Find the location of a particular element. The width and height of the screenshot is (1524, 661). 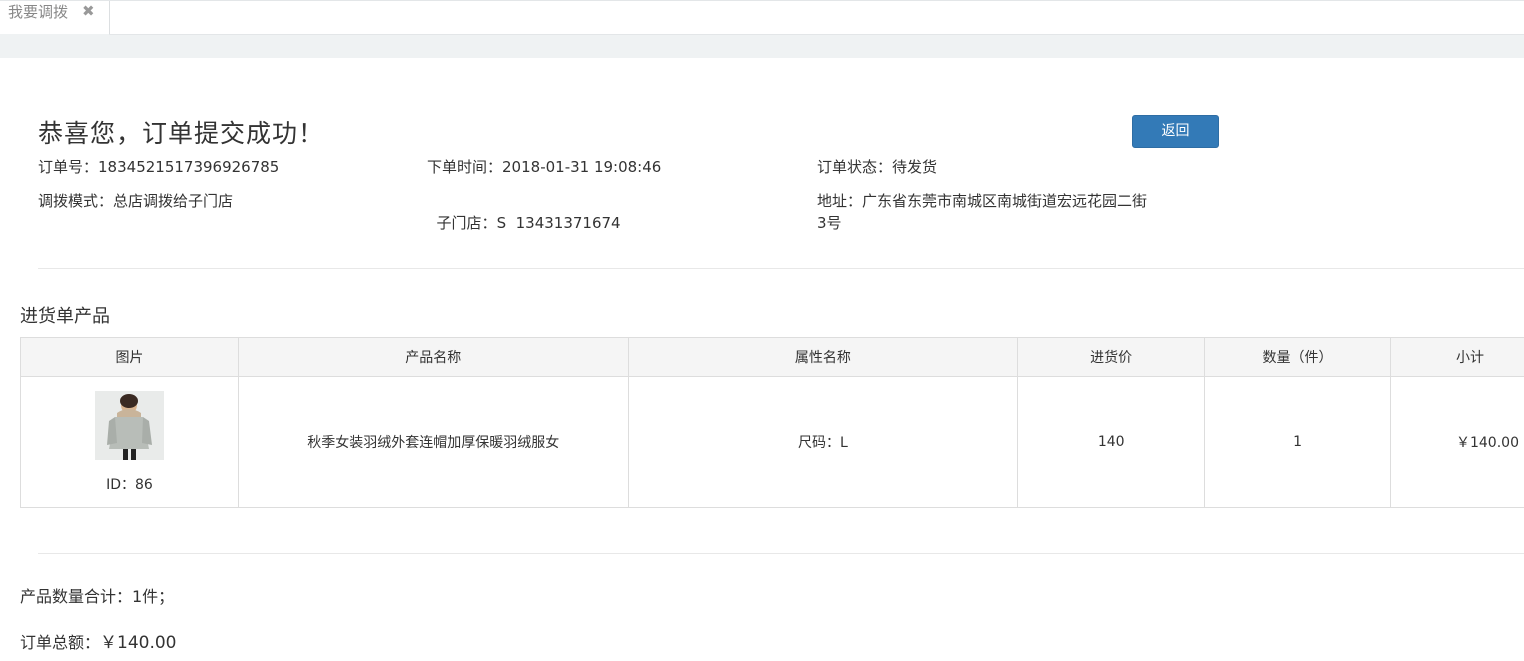

address-value-line2: 3号 is located at coordinates (829, 223).